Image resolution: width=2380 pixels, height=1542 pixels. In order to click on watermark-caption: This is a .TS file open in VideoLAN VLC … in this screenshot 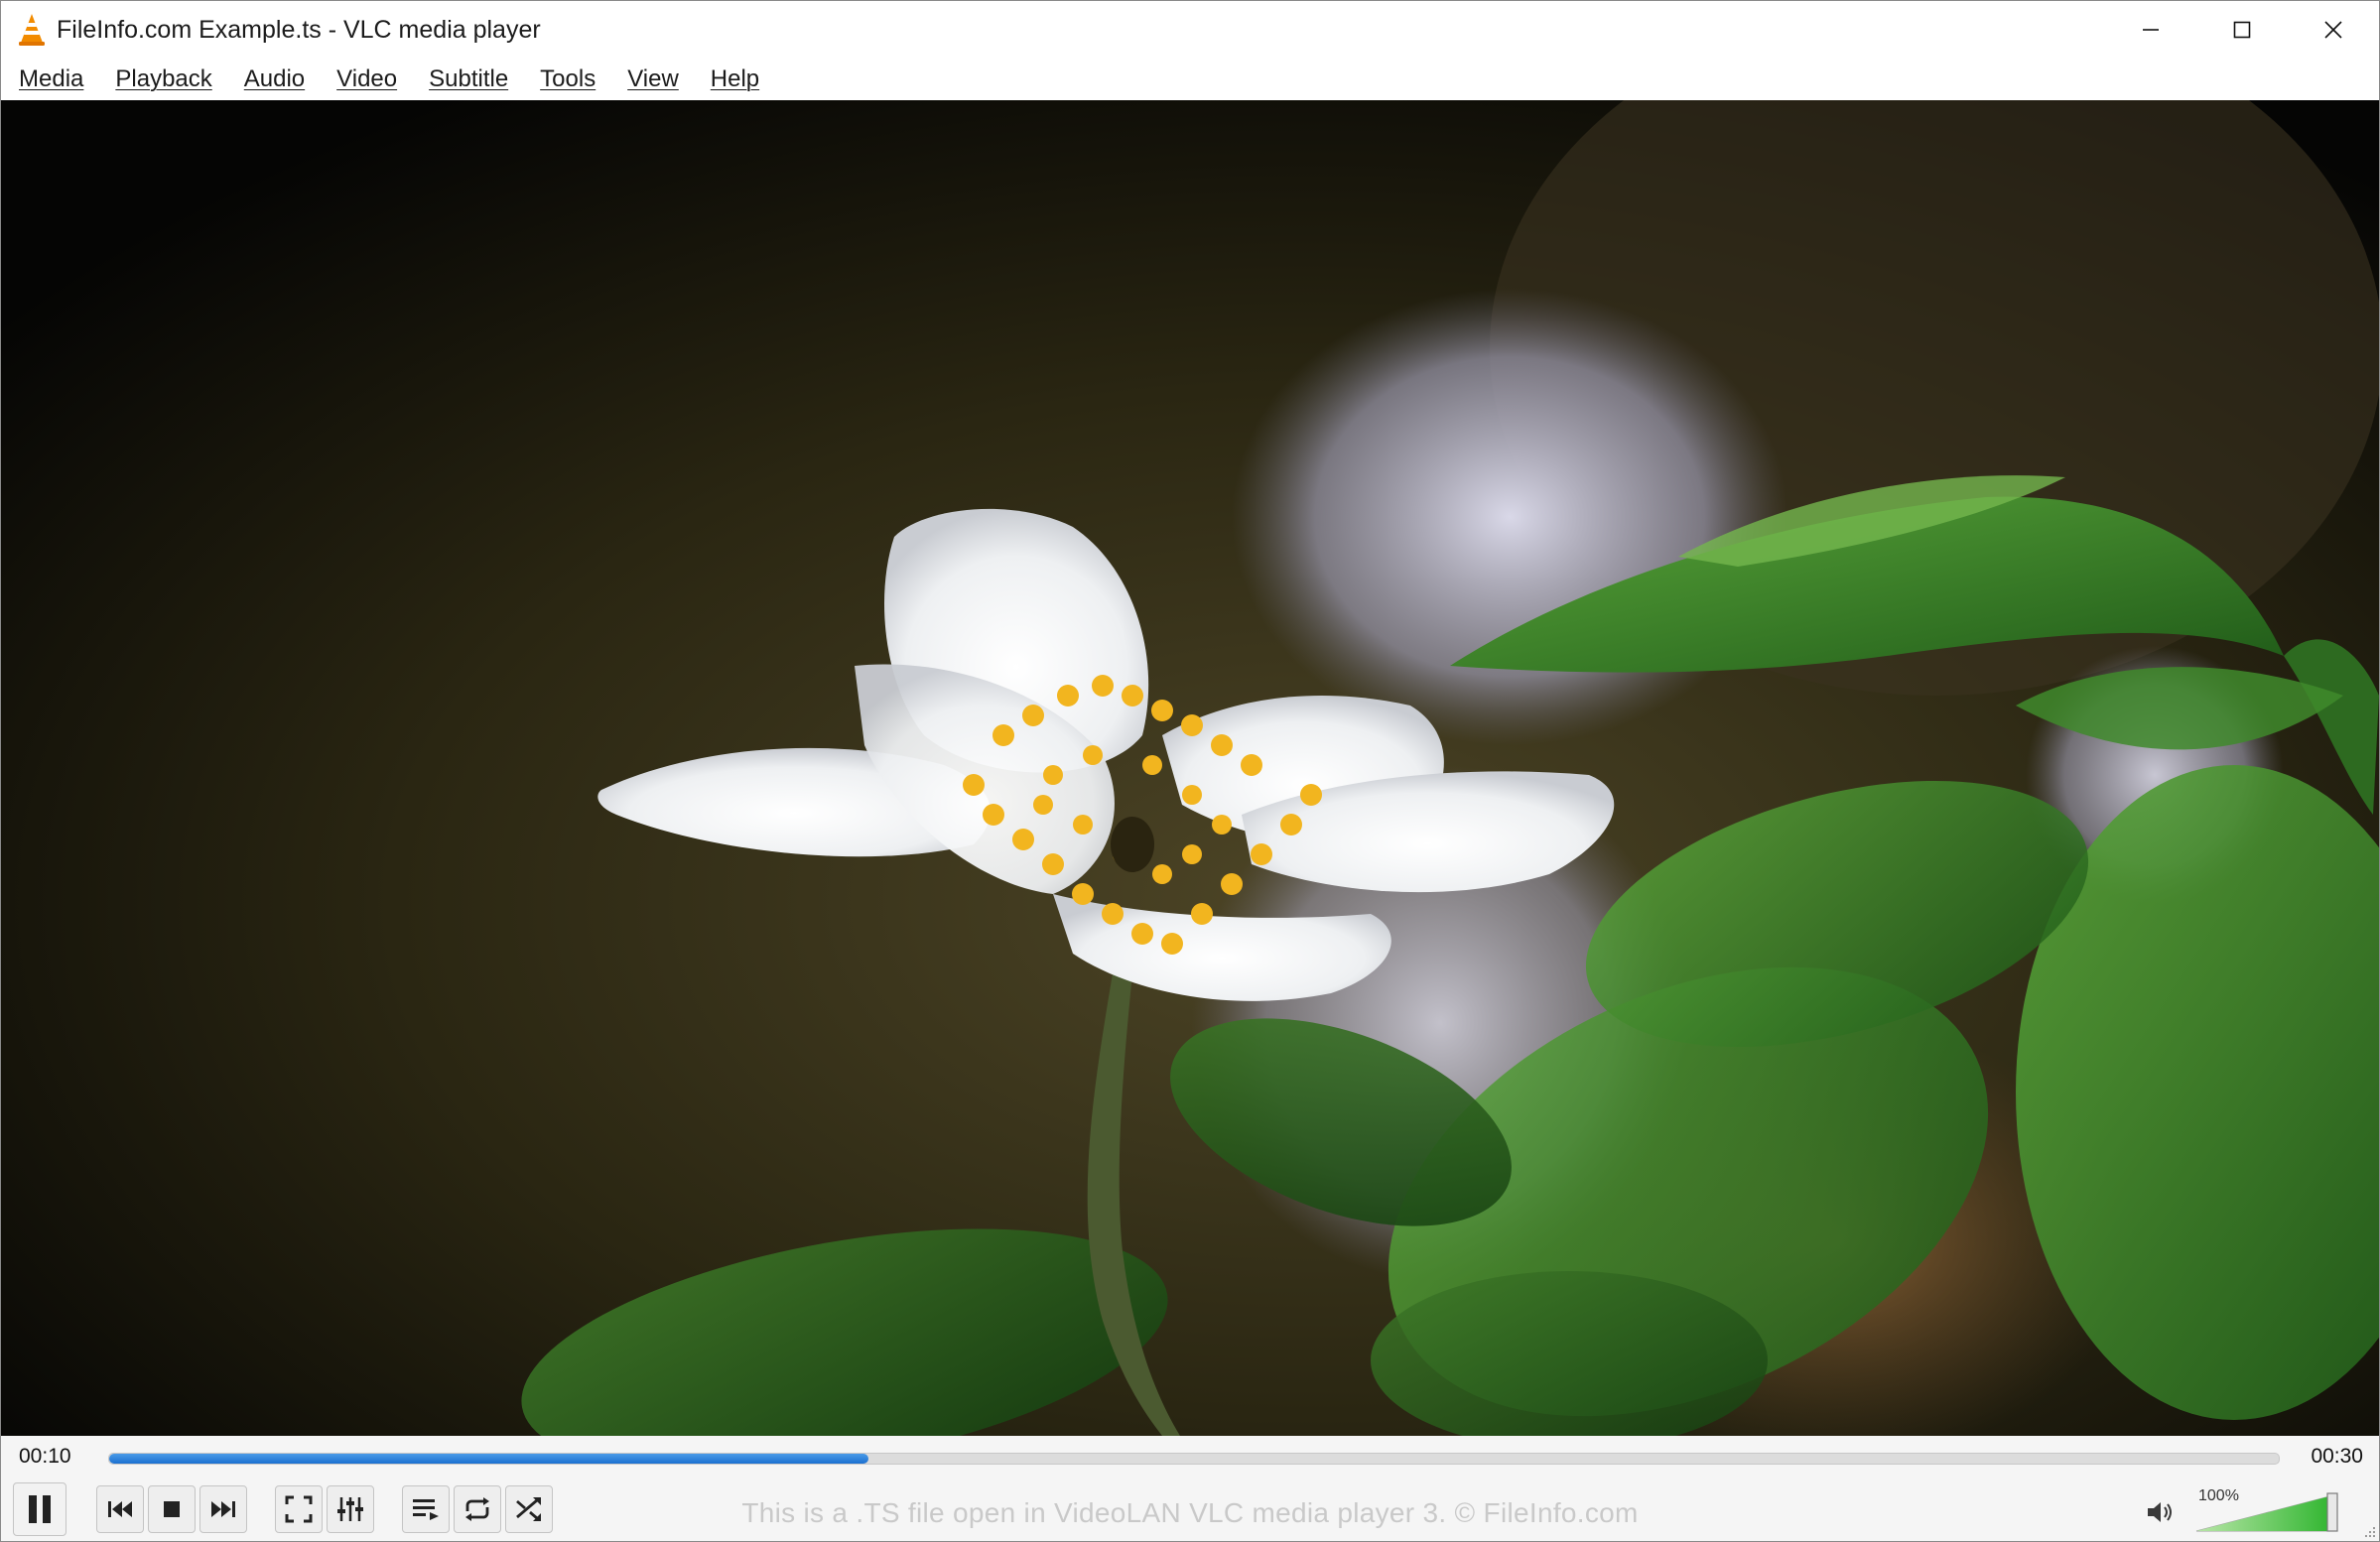, I will do `click(1190, 1512)`.